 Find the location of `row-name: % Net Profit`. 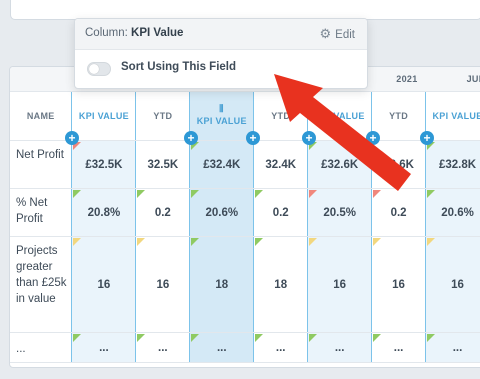

row-name: % Net Profit is located at coordinates (41, 212).